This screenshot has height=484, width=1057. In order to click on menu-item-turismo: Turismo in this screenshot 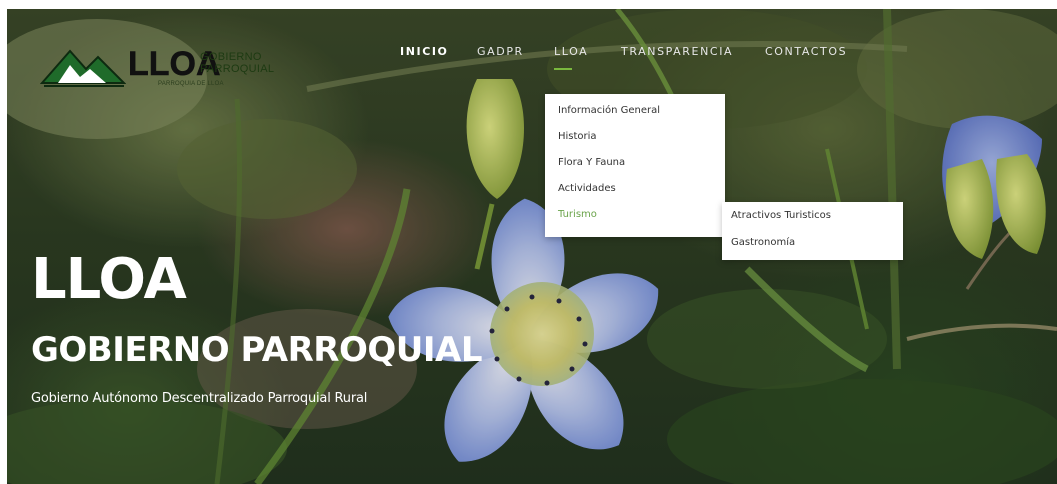, I will do `click(577, 214)`.